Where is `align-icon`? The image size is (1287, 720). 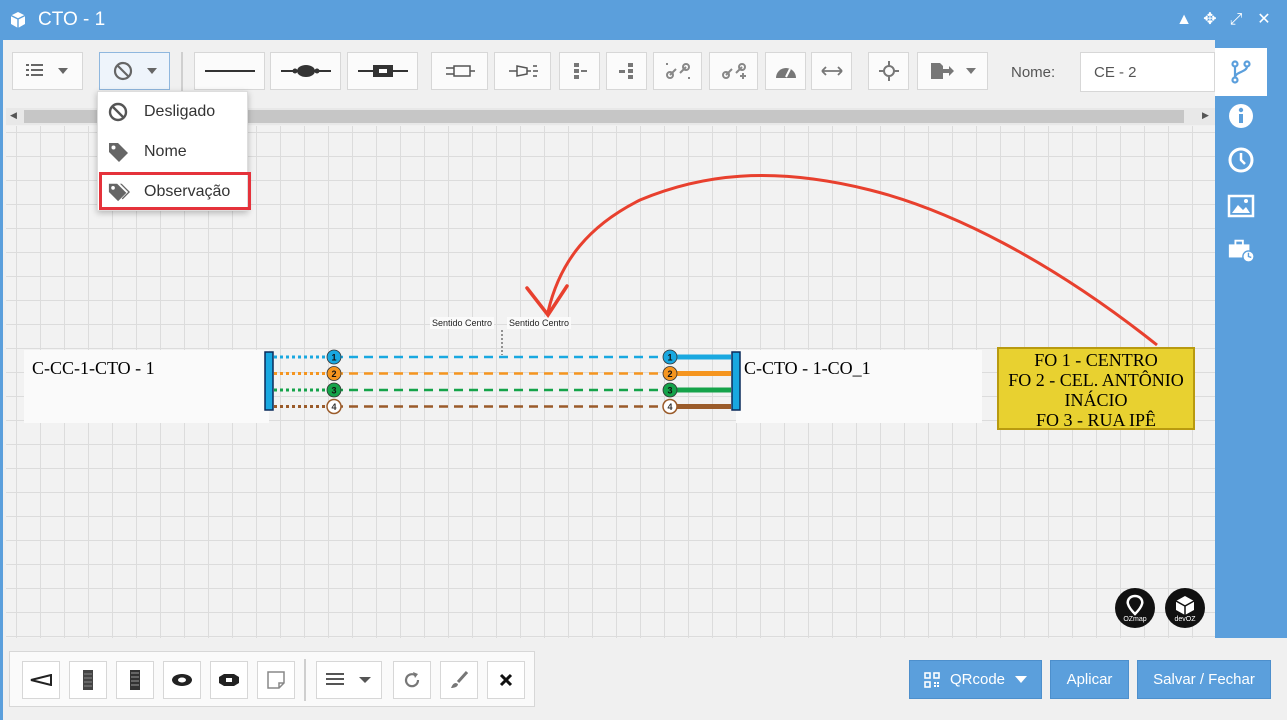 align-icon is located at coordinates (348, 679).